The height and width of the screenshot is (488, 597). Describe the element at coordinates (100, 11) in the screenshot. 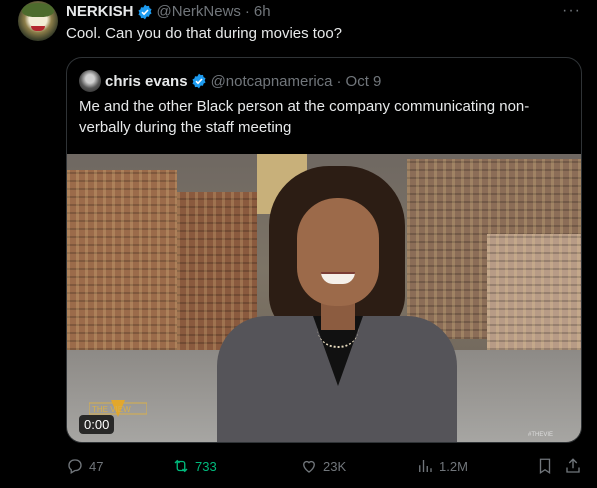

I see `author-name: NERKISH` at that location.